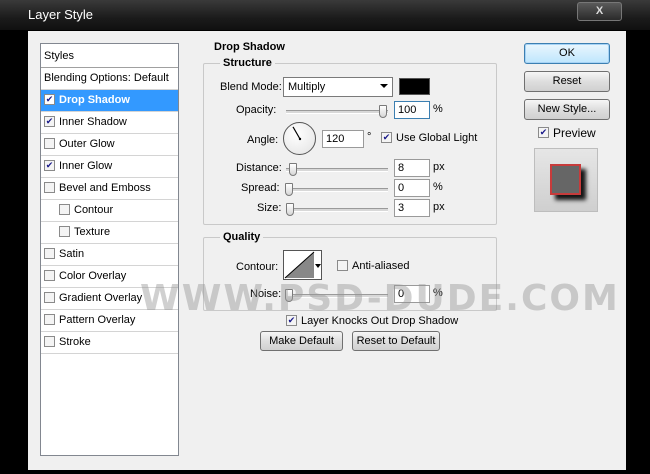 The width and height of the screenshot is (650, 474). I want to click on close-button: X, so click(599, 11).